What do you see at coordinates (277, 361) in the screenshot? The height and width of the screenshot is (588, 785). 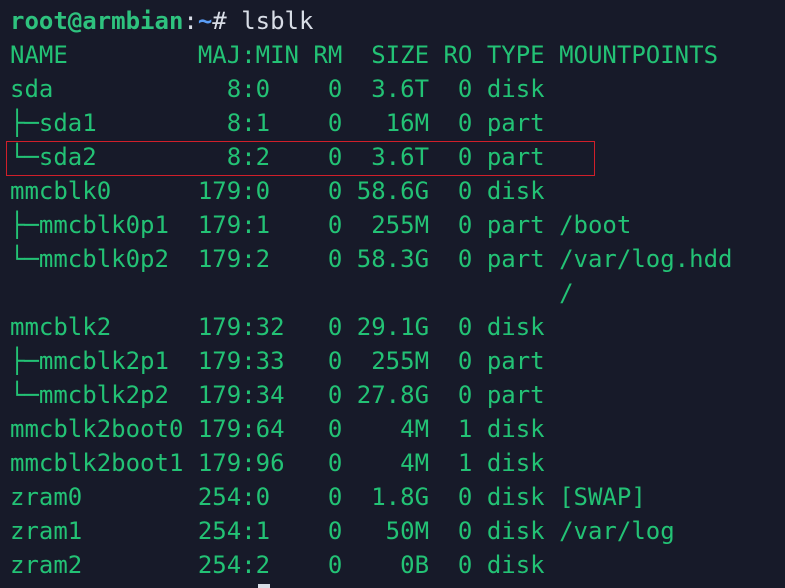 I see `lsblk-row-mmcblk2p1: ├─mmcblk2p1 179:33 0 255M 0 part` at bounding box center [277, 361].